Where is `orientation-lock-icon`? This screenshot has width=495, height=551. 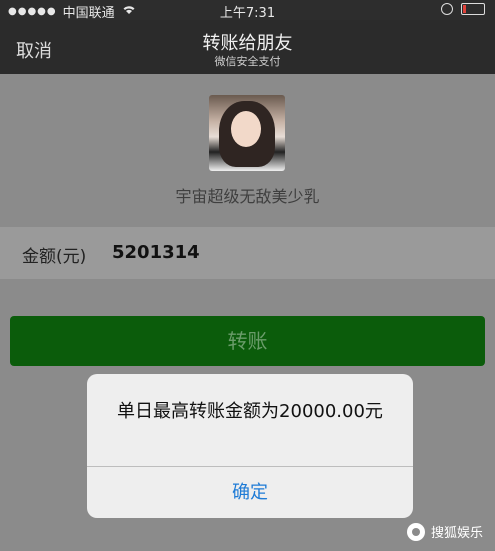 orientation-lock-icon is located at coordinates (447, 9).